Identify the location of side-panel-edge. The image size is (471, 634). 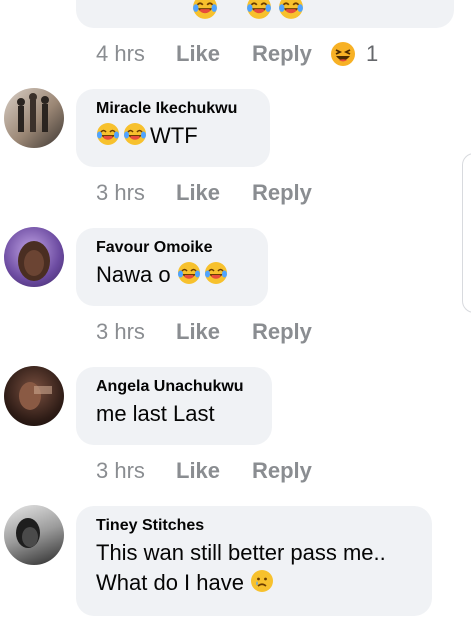
(466, 233).